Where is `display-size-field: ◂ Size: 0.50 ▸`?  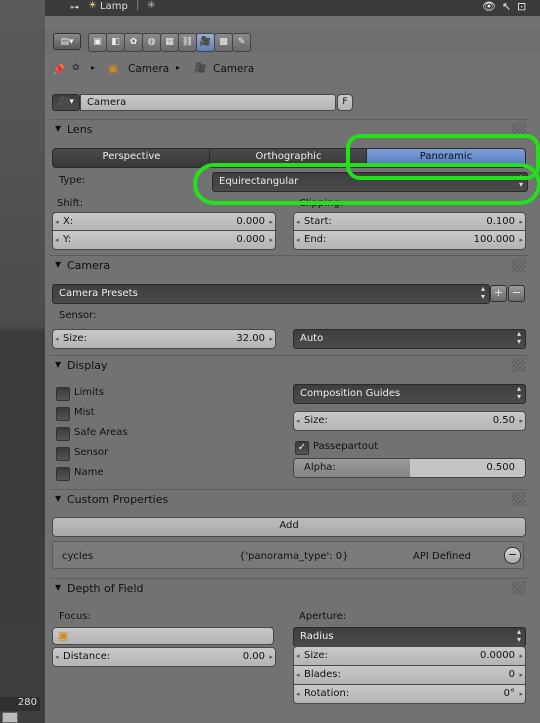 display-size-field: ◂ Size: 0.50 ▸ is located at coordinates (409, 421).